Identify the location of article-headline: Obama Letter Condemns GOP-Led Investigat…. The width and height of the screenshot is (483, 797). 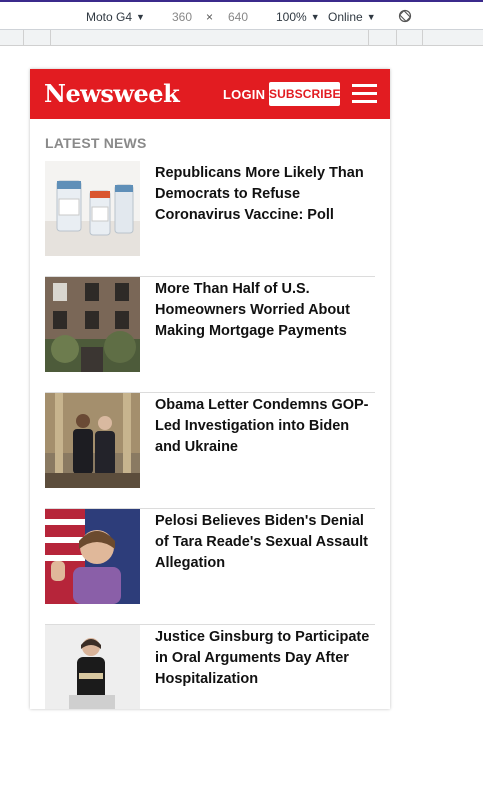
(266, 426).